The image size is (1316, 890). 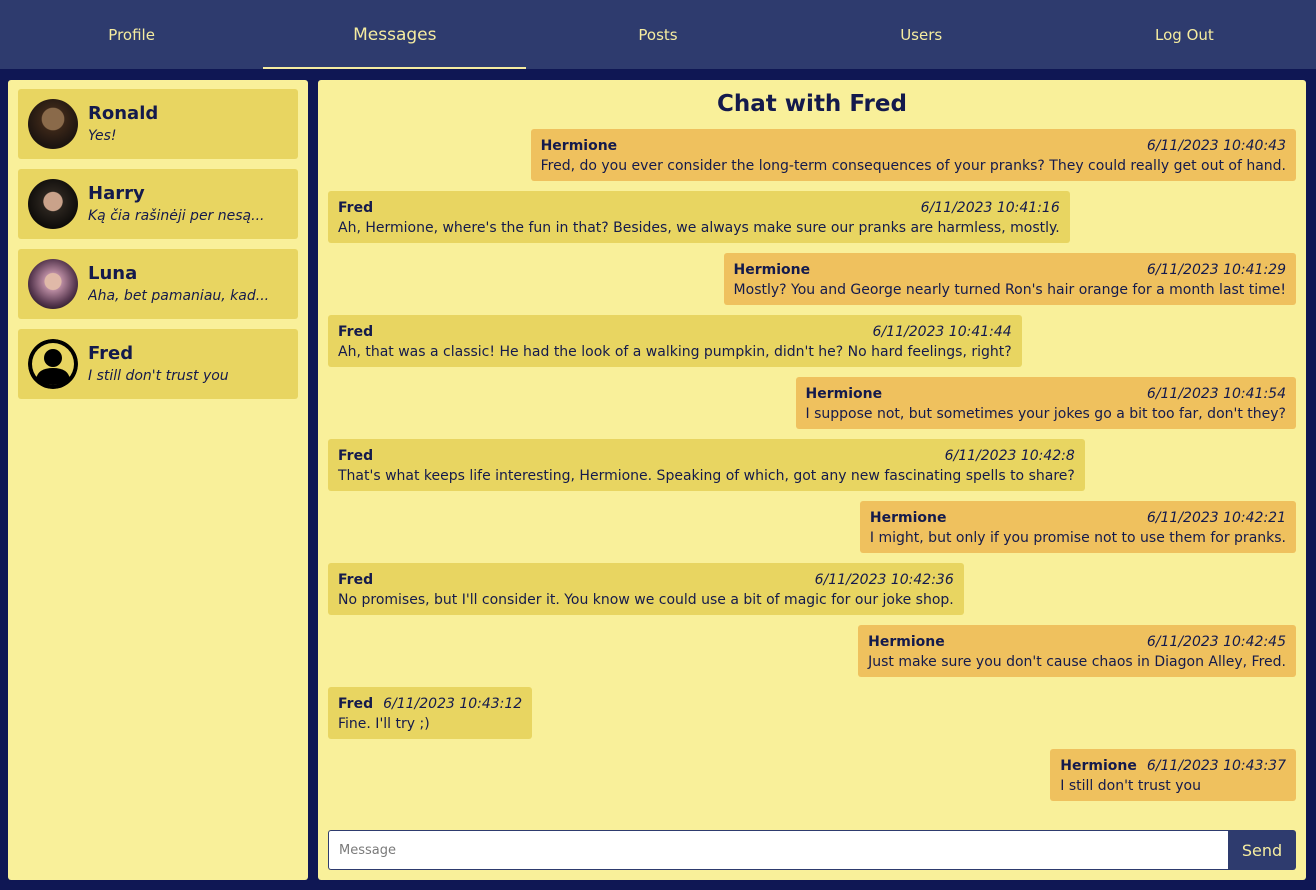 I want to click on default-user-icon, so click(x=53, y=364).